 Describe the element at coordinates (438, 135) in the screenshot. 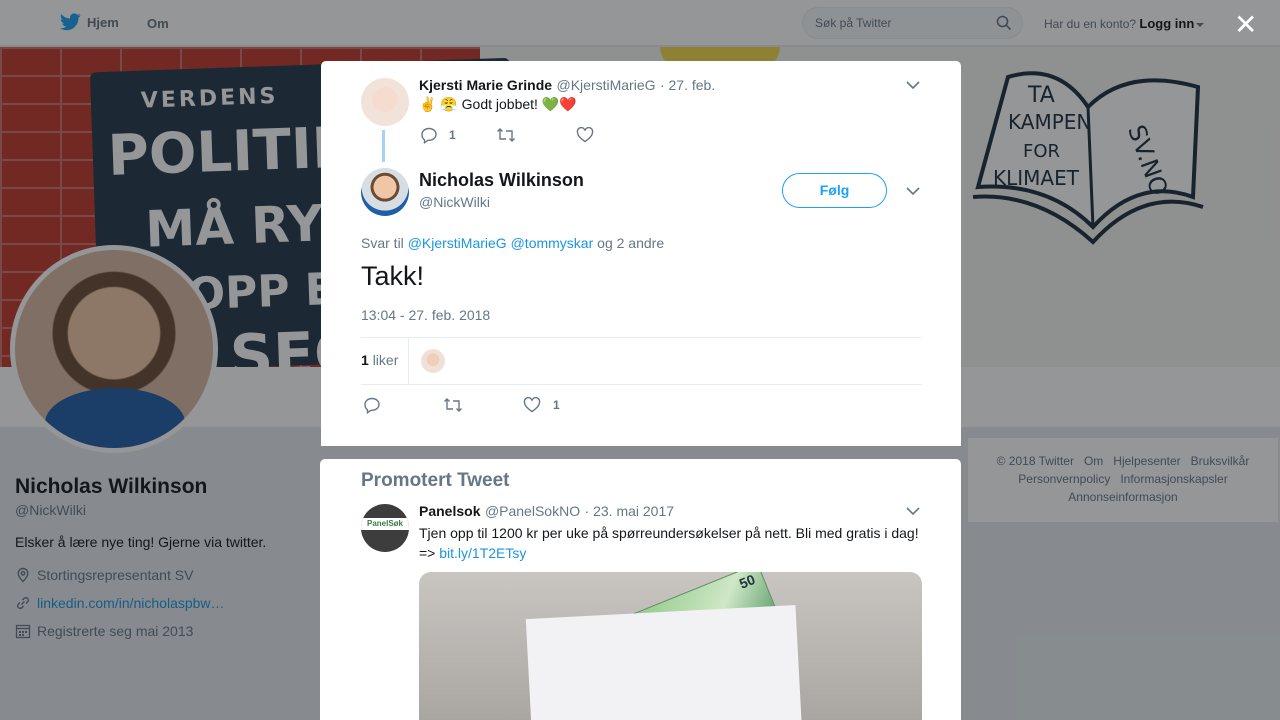

I see `reply-button: 1` at that location.